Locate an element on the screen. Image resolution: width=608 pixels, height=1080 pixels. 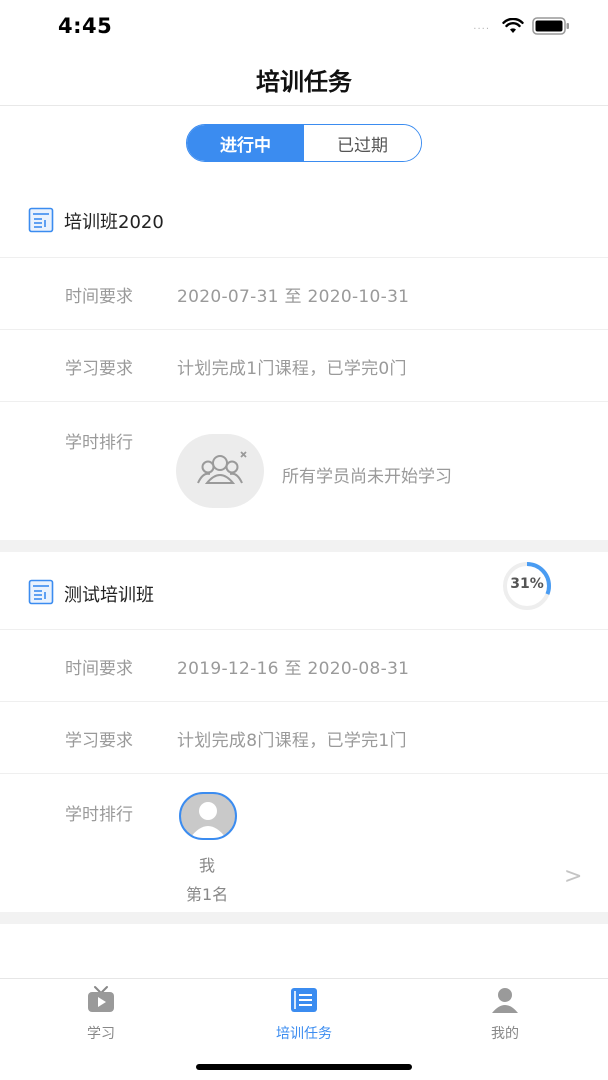
ranking-row: 学时排行 所有学员尚未开始学习 is located at coordinates (304, 471).